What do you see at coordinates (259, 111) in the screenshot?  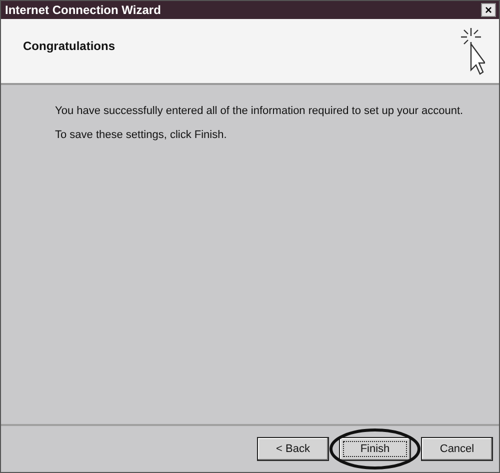 I see `message-text: You have successfully entered all of the information required to set up your account.` at bounding box center [259, 111].